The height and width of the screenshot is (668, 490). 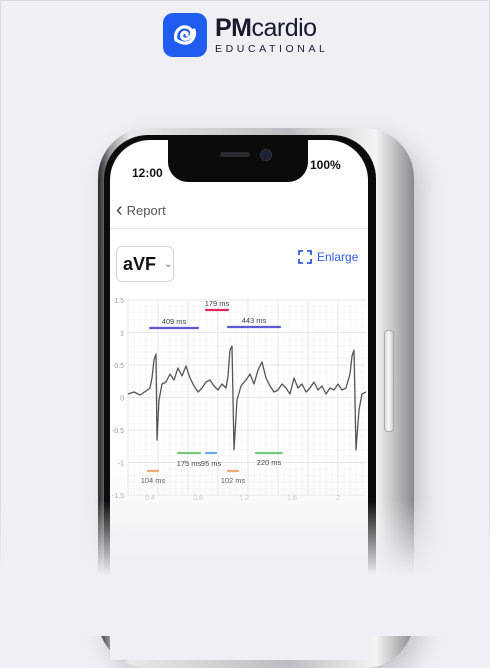 What do you see at coordinates (338, 257) in the screenshot?
I see `enlarge-label: Enlarge` at bounding box center [338, 257].